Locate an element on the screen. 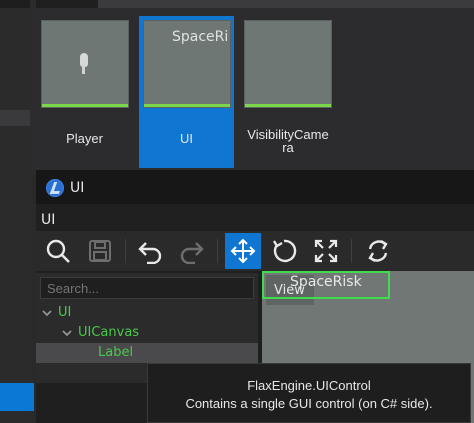  tooltip-title: FlaxEngine.UIControl is located at coordinates (309, 385).